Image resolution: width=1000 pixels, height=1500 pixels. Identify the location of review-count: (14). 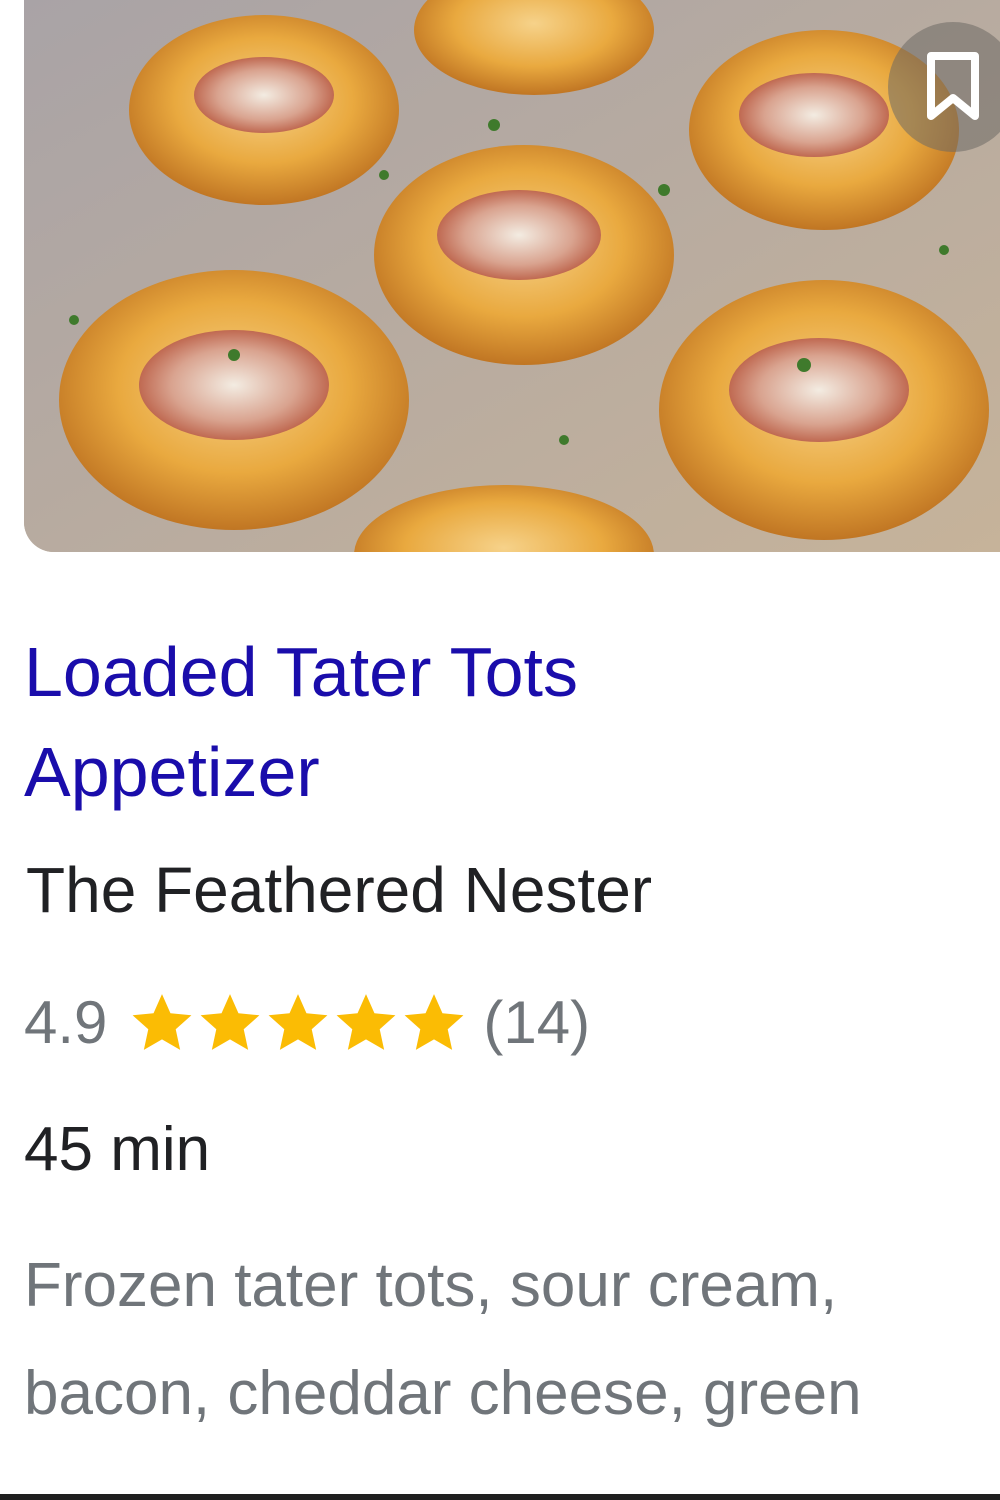
(537, 1022).